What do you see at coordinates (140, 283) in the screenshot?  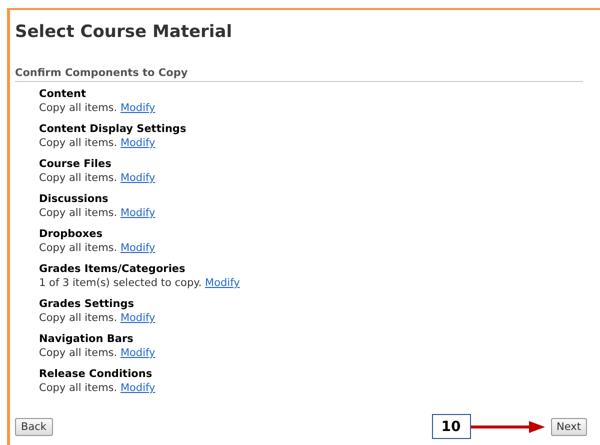 I see `component-summary: 1 of 3 item(s) selected to copy. Modify` at bounding box center [140, 283].